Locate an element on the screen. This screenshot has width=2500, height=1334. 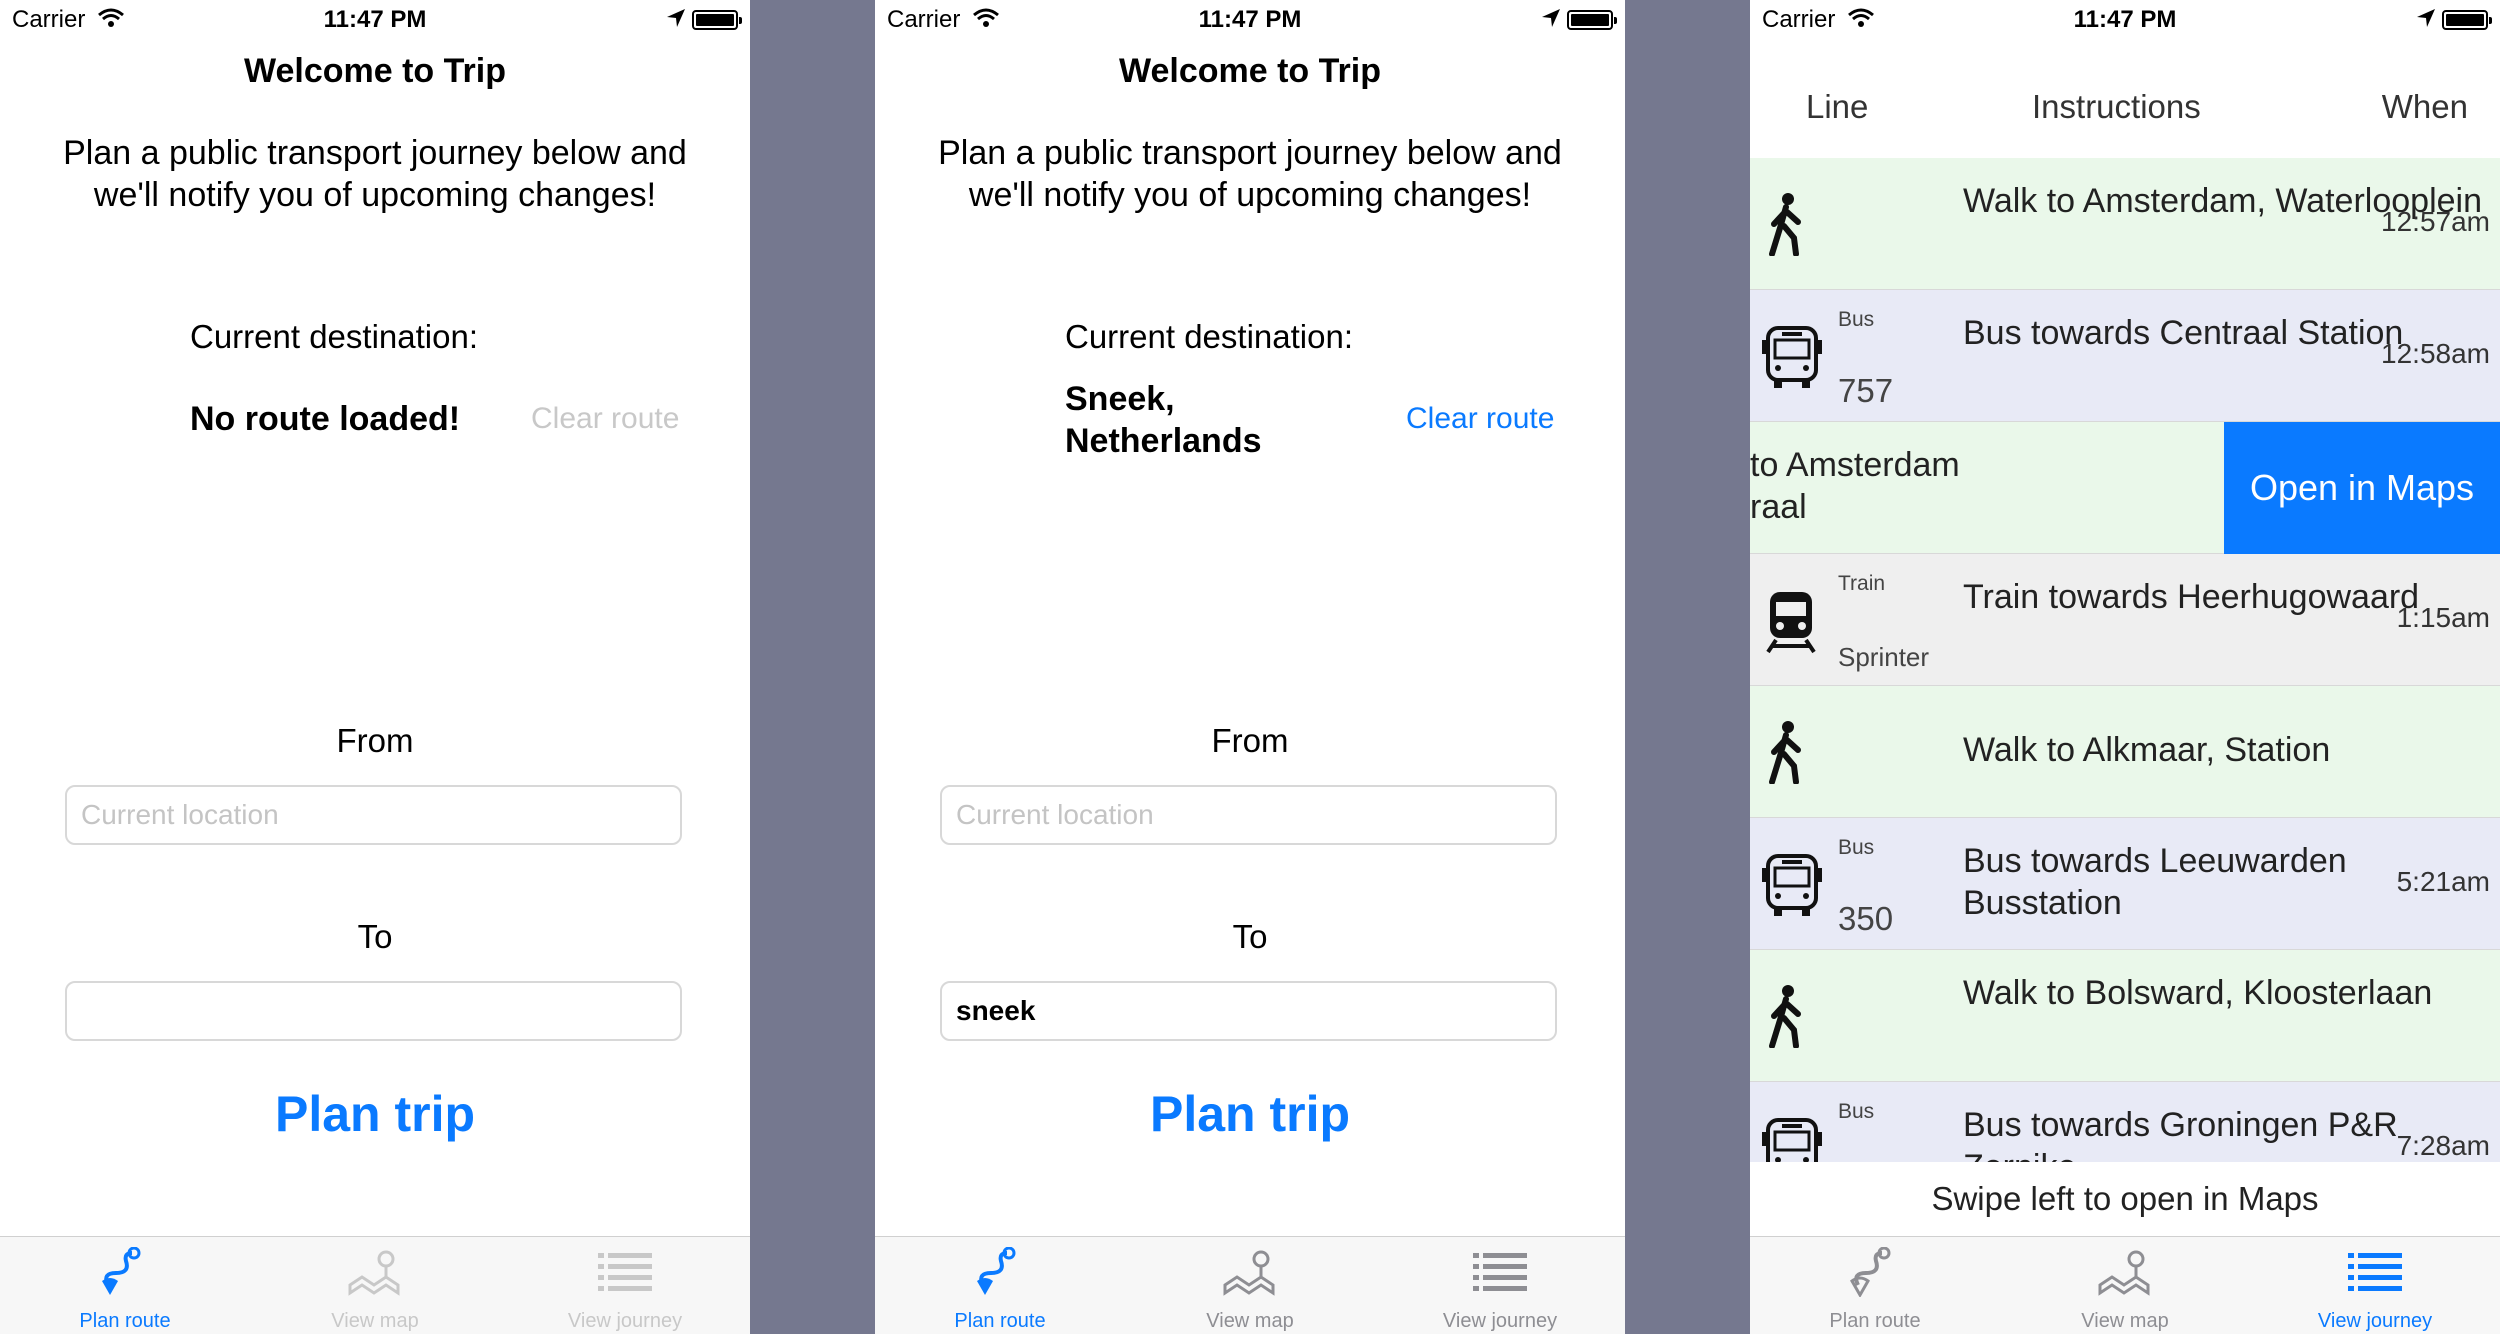
current-destination-value: Sneek, Netherlands is located at coordinates (1163, 420).